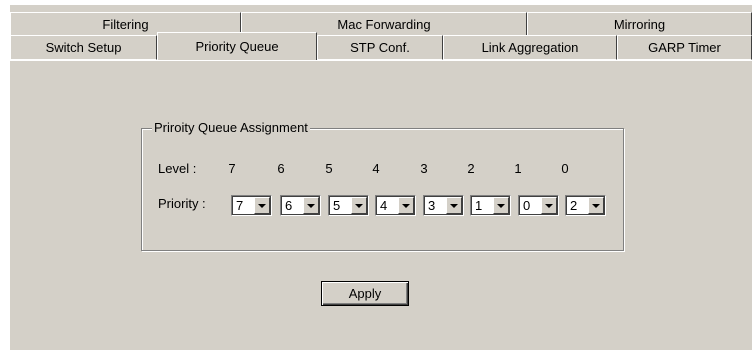  I want to click on select-value: 4, so click(384, 205).